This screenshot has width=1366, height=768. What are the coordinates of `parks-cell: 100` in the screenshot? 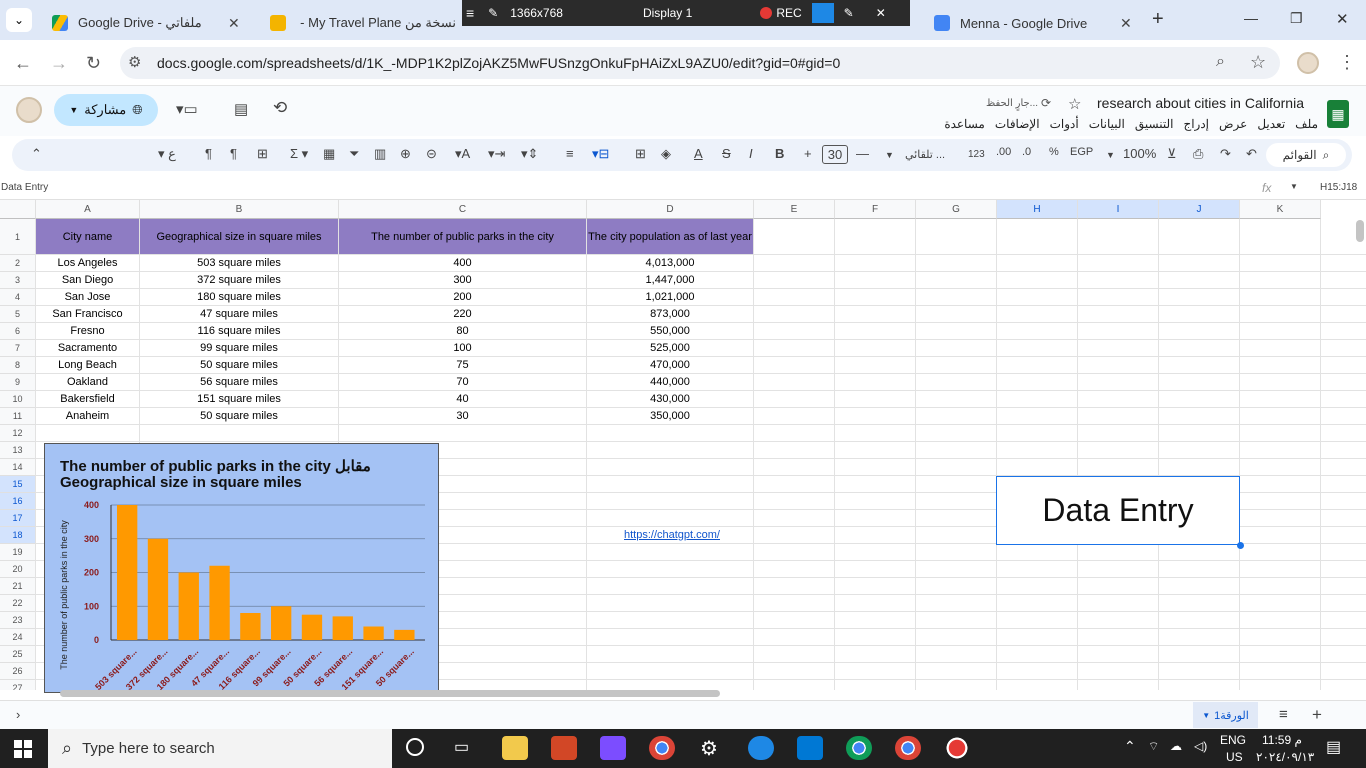 It's located at (463, 348).